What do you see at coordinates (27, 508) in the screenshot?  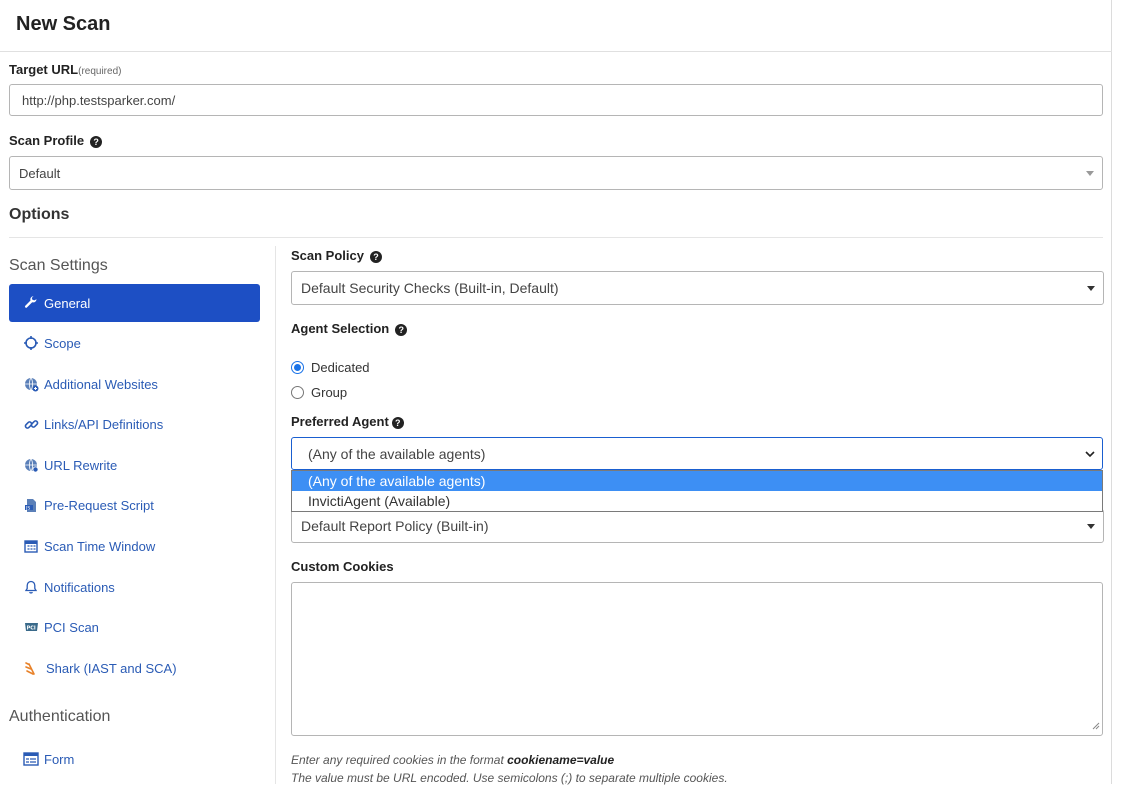 I see `svg-text: JS` at bounding box center [27, 508].